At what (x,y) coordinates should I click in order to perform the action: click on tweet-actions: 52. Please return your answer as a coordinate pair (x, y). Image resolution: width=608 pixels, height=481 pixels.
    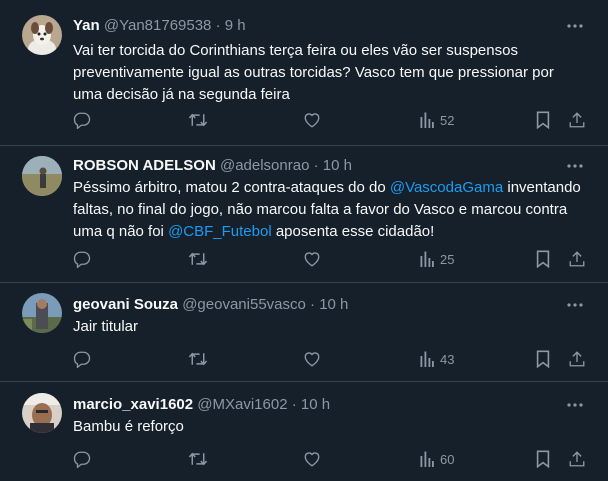
    Looking at the image, I should click on (304, 120).